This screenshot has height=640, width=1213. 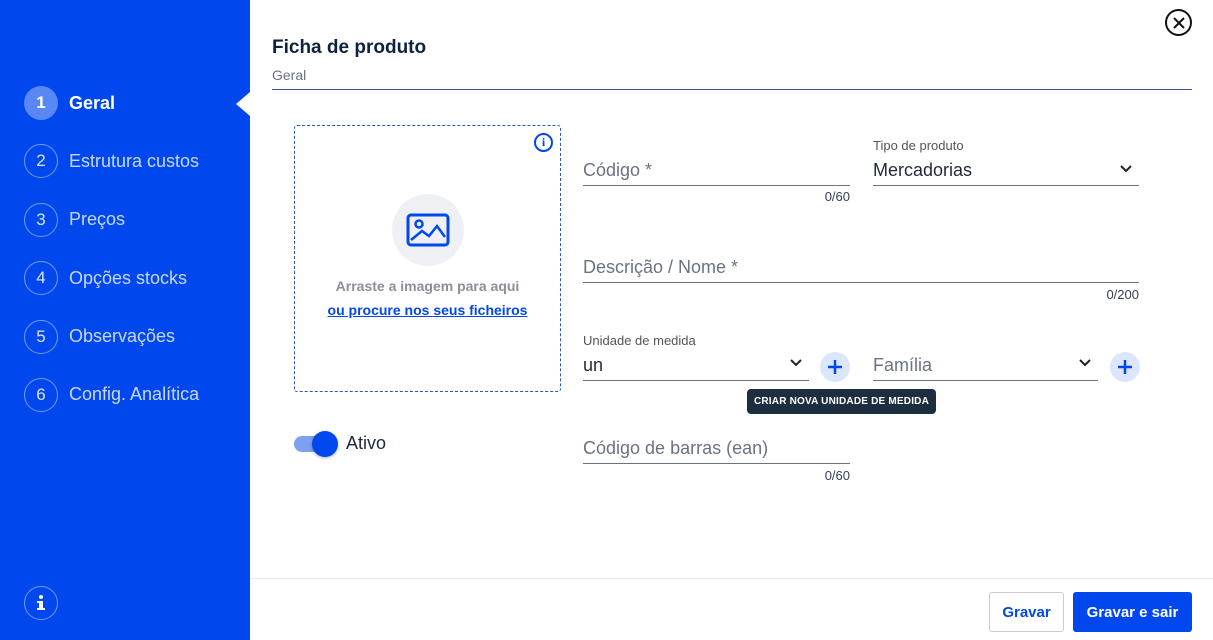 I want to click on info-icon: i, so click(x=543, y=142).